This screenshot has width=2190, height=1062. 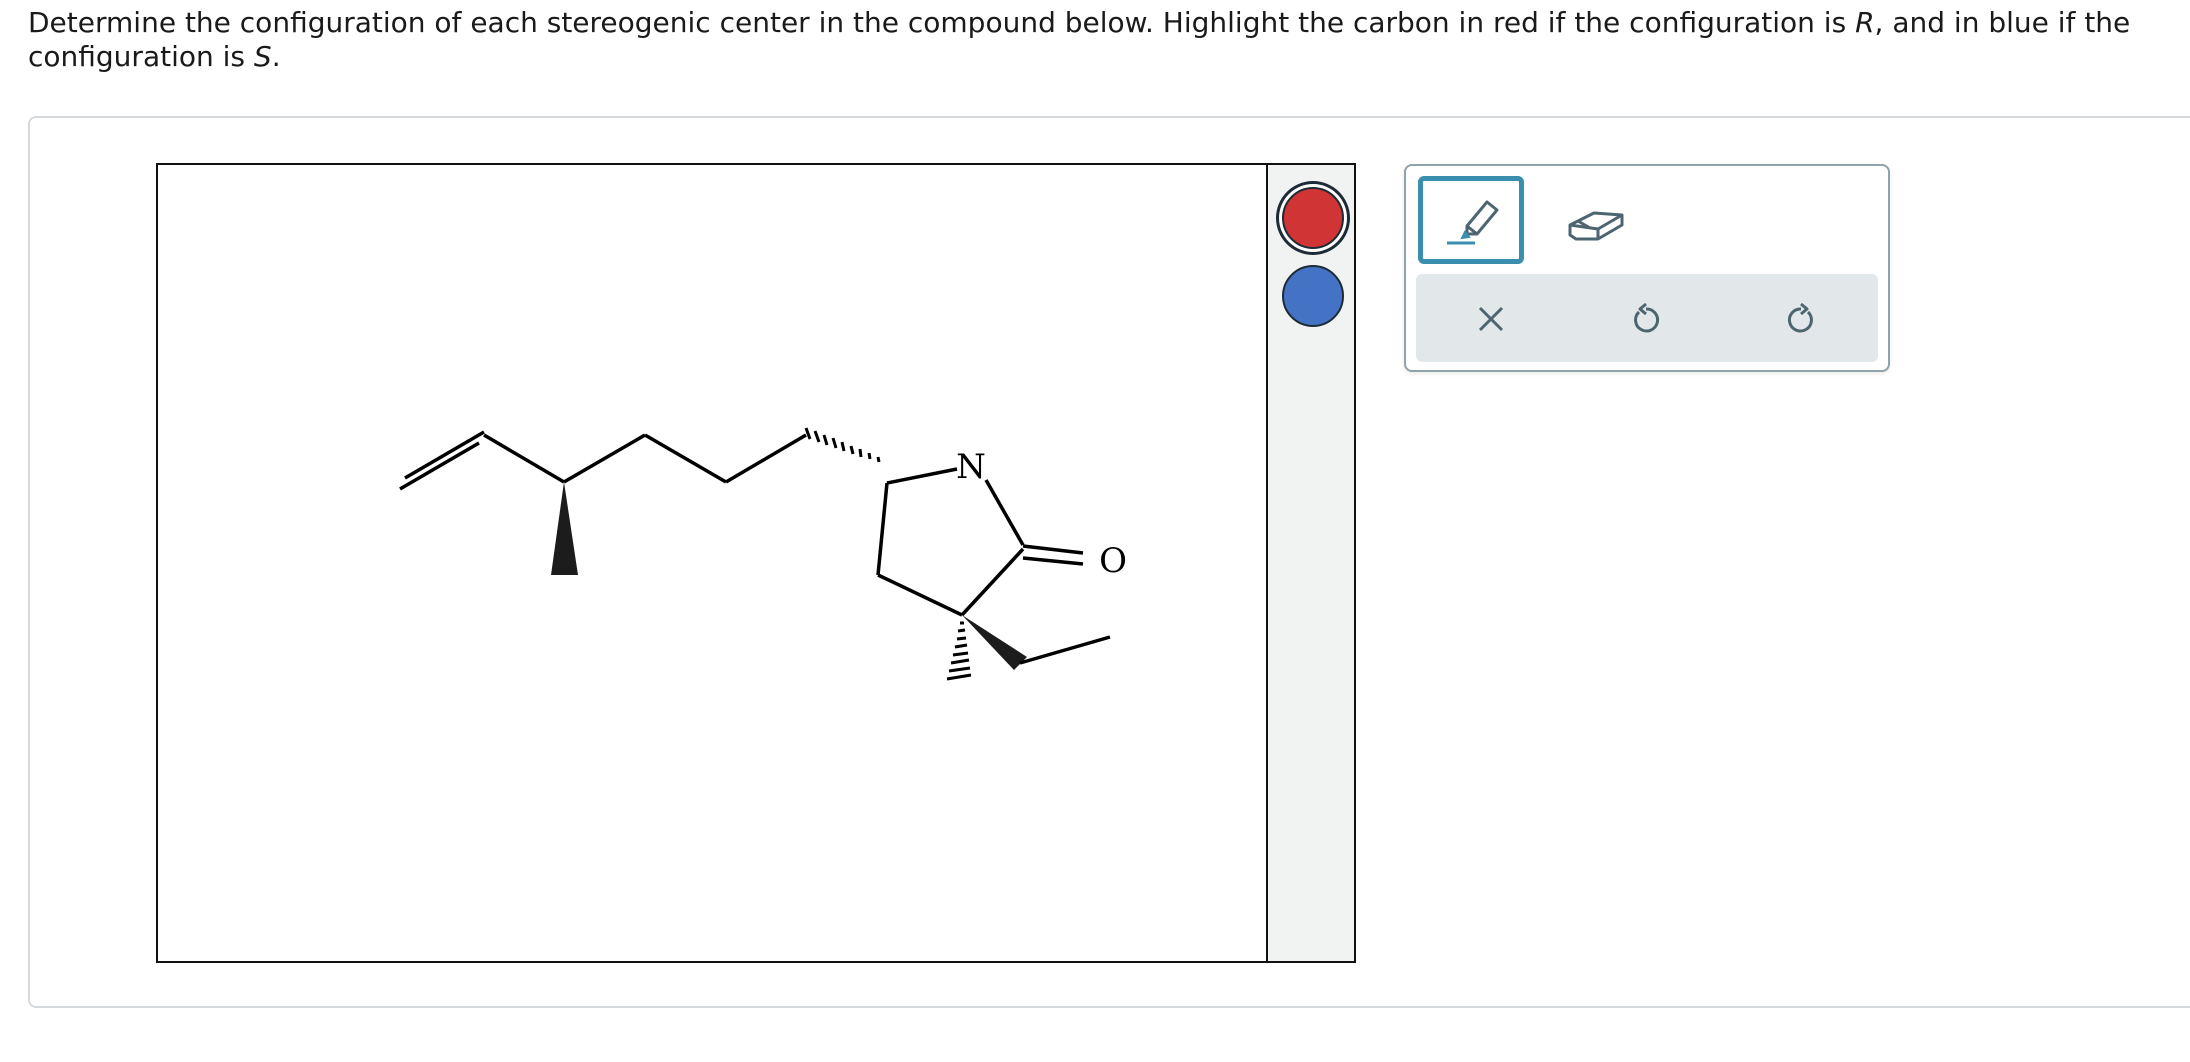 What do you see at coordinates (1113, 561) in the screenshot?
I see `oxygen-atom-label: O` at bounding box center [1113, 561].